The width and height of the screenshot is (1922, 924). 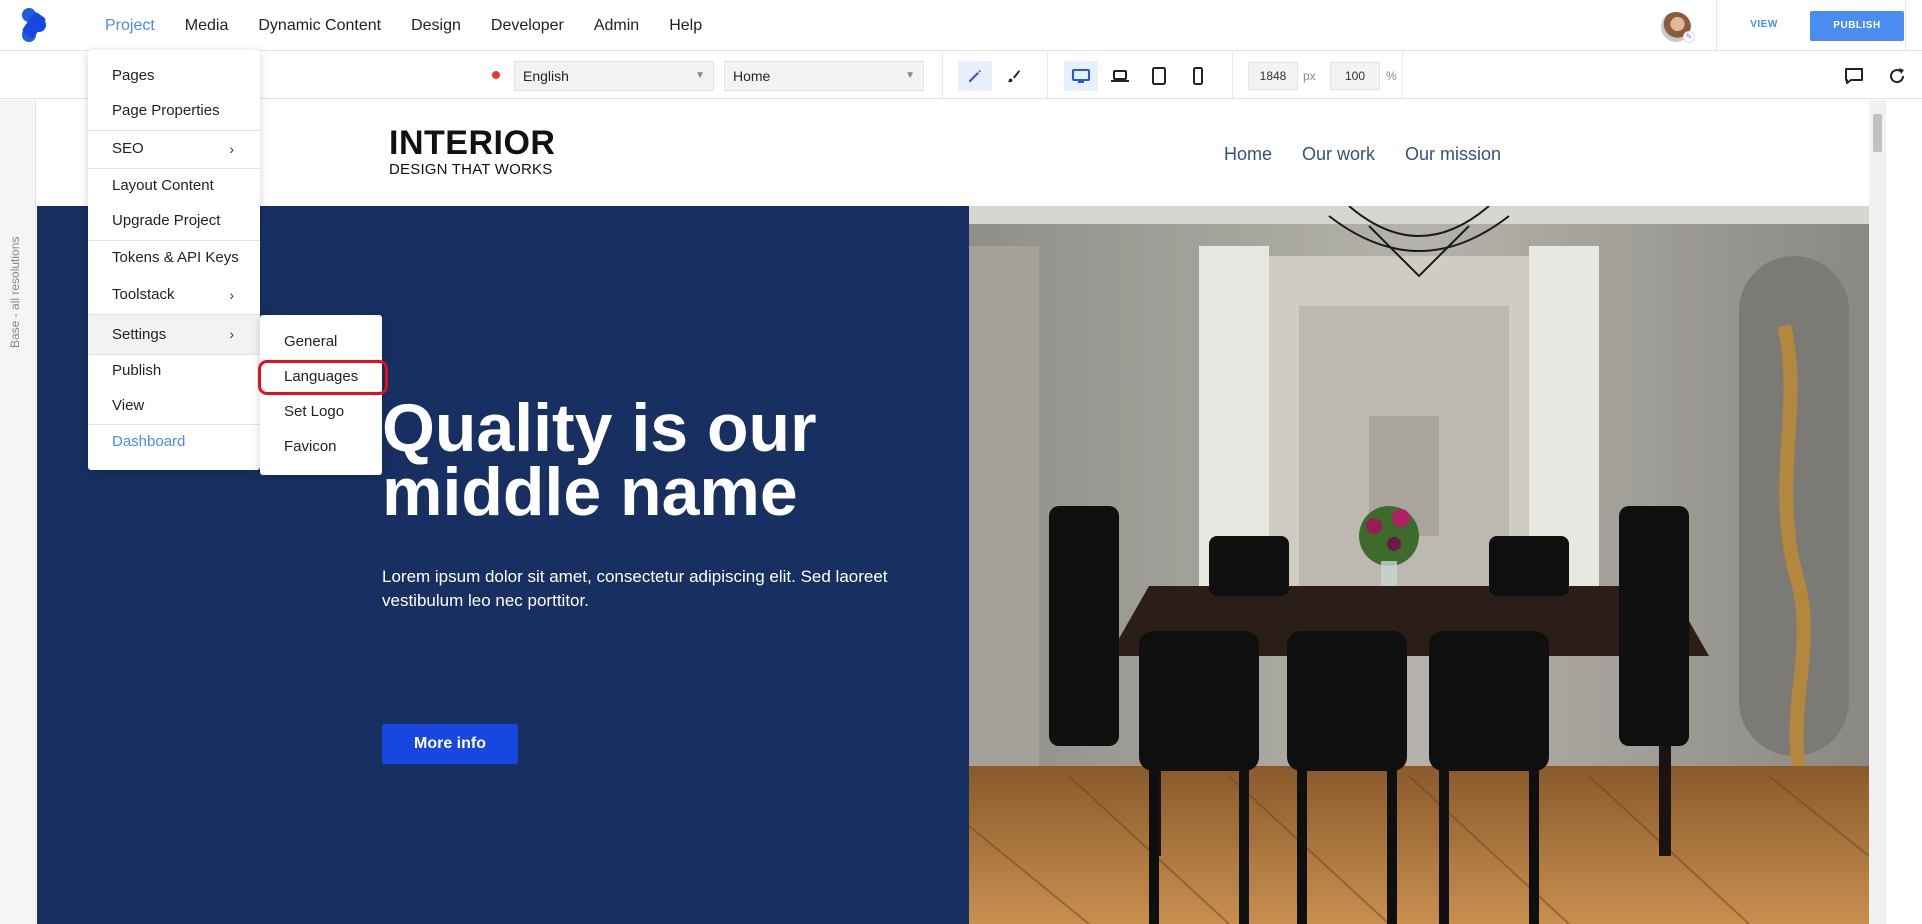 I want to click on submenu-item-general: General, so click(x=321, y=342).